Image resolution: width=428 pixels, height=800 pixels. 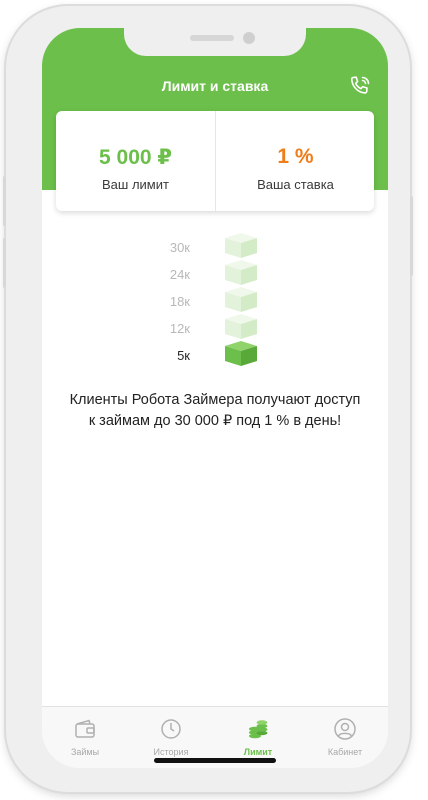 I want to click on rate-value: 1 %, so click(x=295, y=156).